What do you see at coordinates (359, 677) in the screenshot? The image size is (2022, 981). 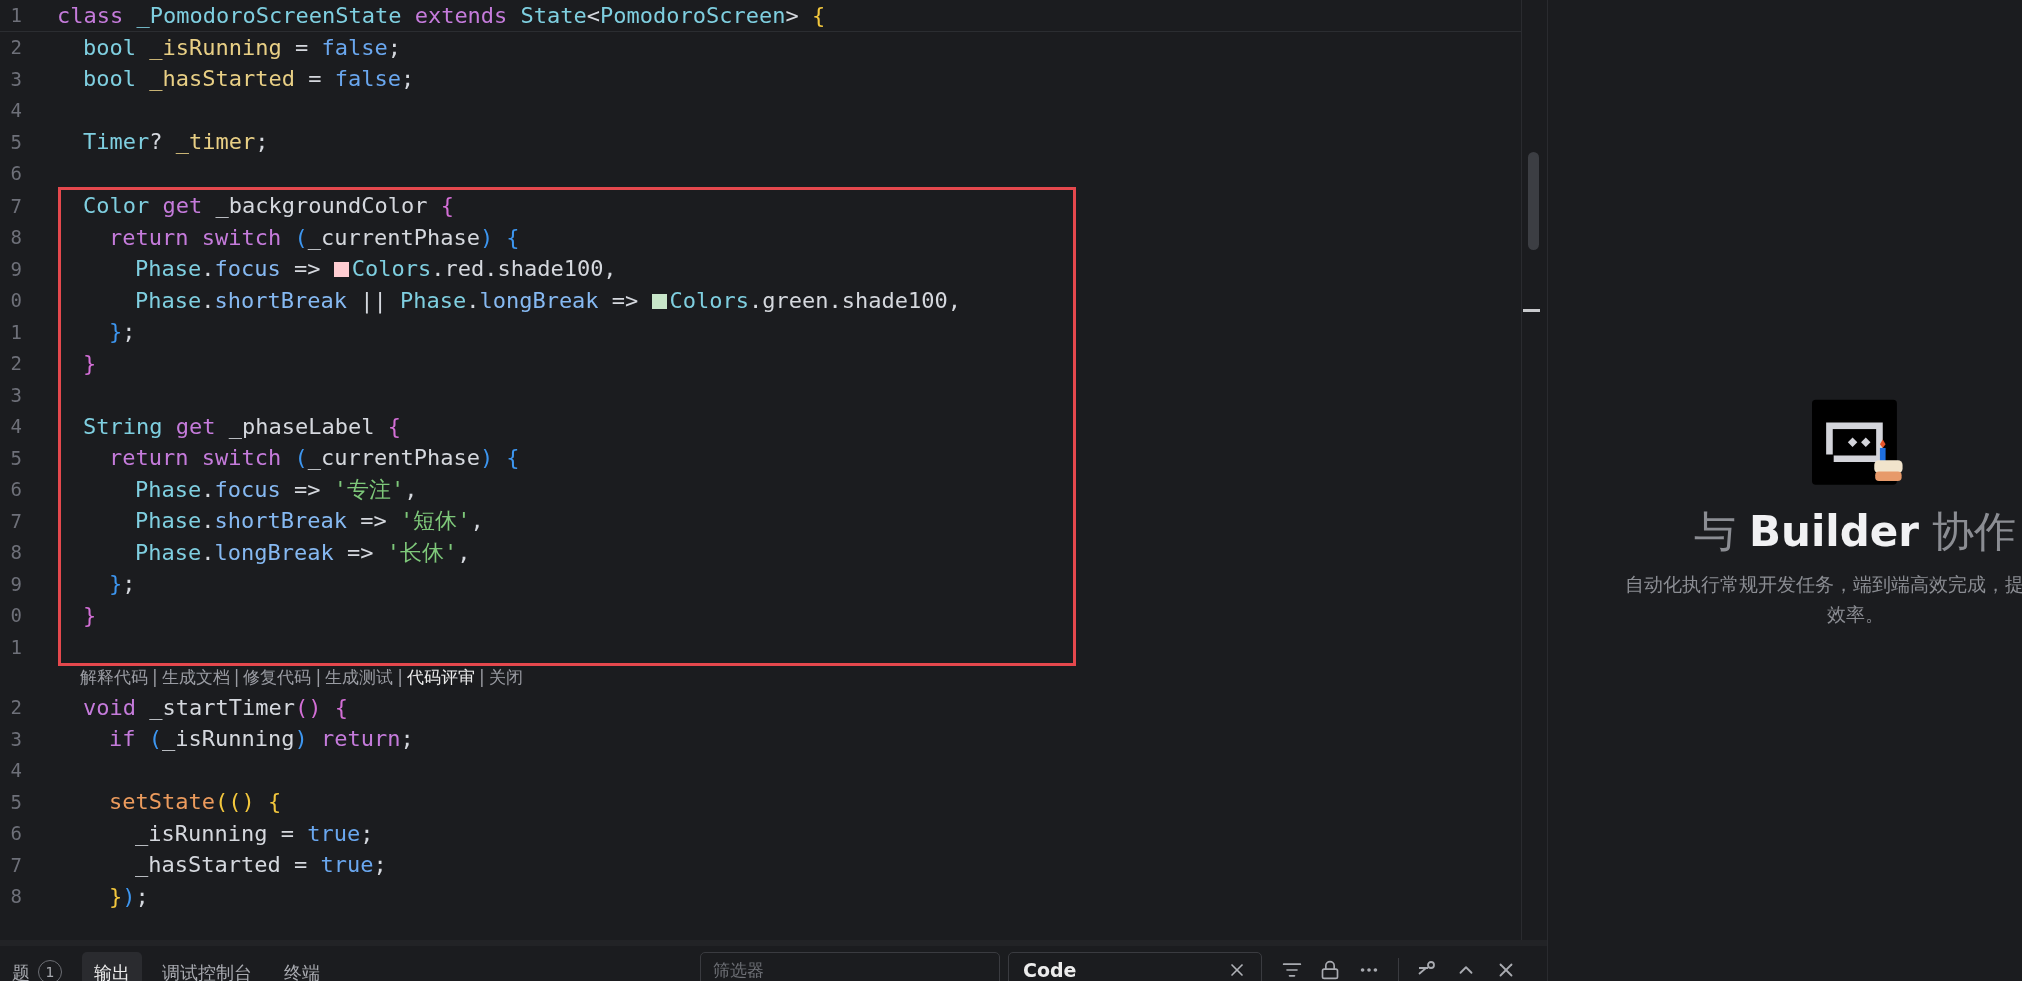 I see `code-lens-link: 生成测试` at bounding box center [359, 677].